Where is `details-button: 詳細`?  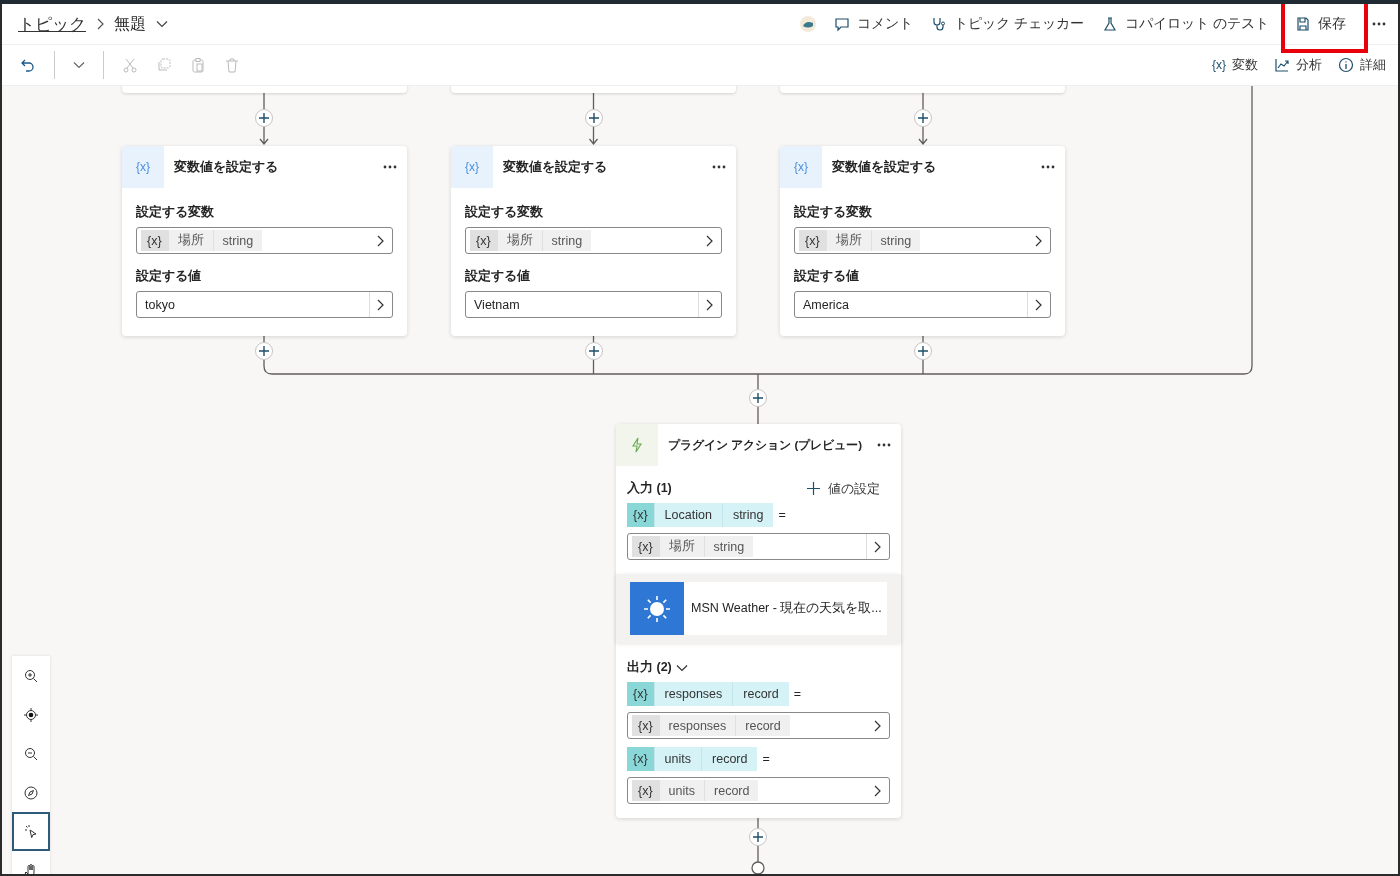
details-button: 詳細 is located at coordinates (1362, 65).